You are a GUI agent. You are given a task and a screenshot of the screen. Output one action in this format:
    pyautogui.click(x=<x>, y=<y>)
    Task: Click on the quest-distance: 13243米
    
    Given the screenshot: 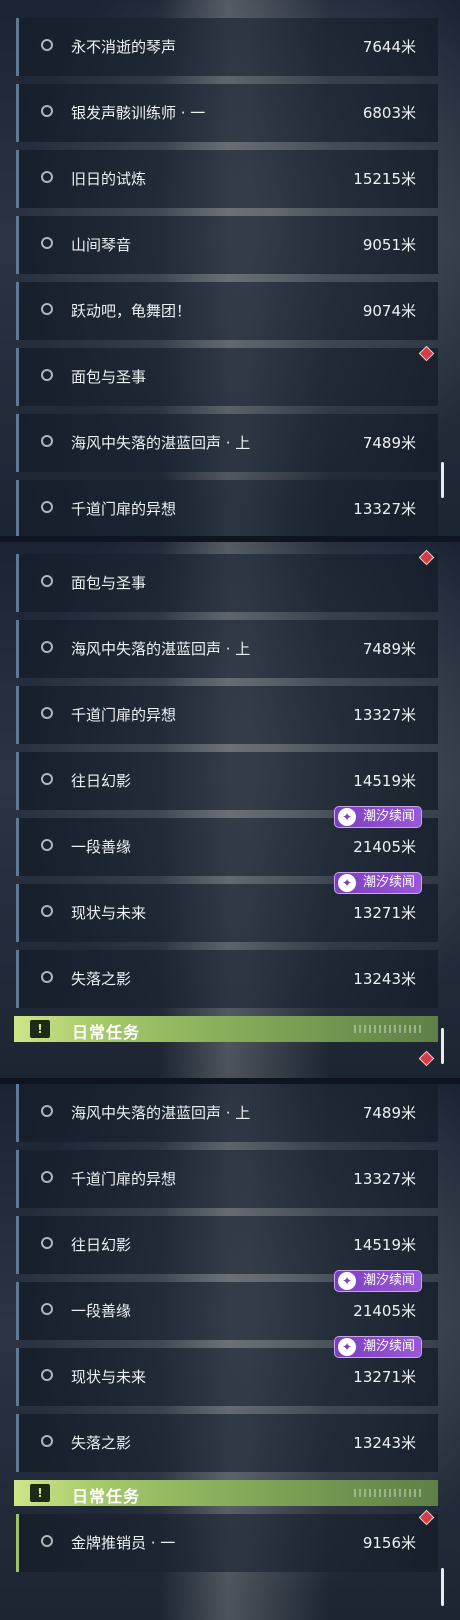 What is the action you would take?
    pyautogui.click(x=384, y=979)
    